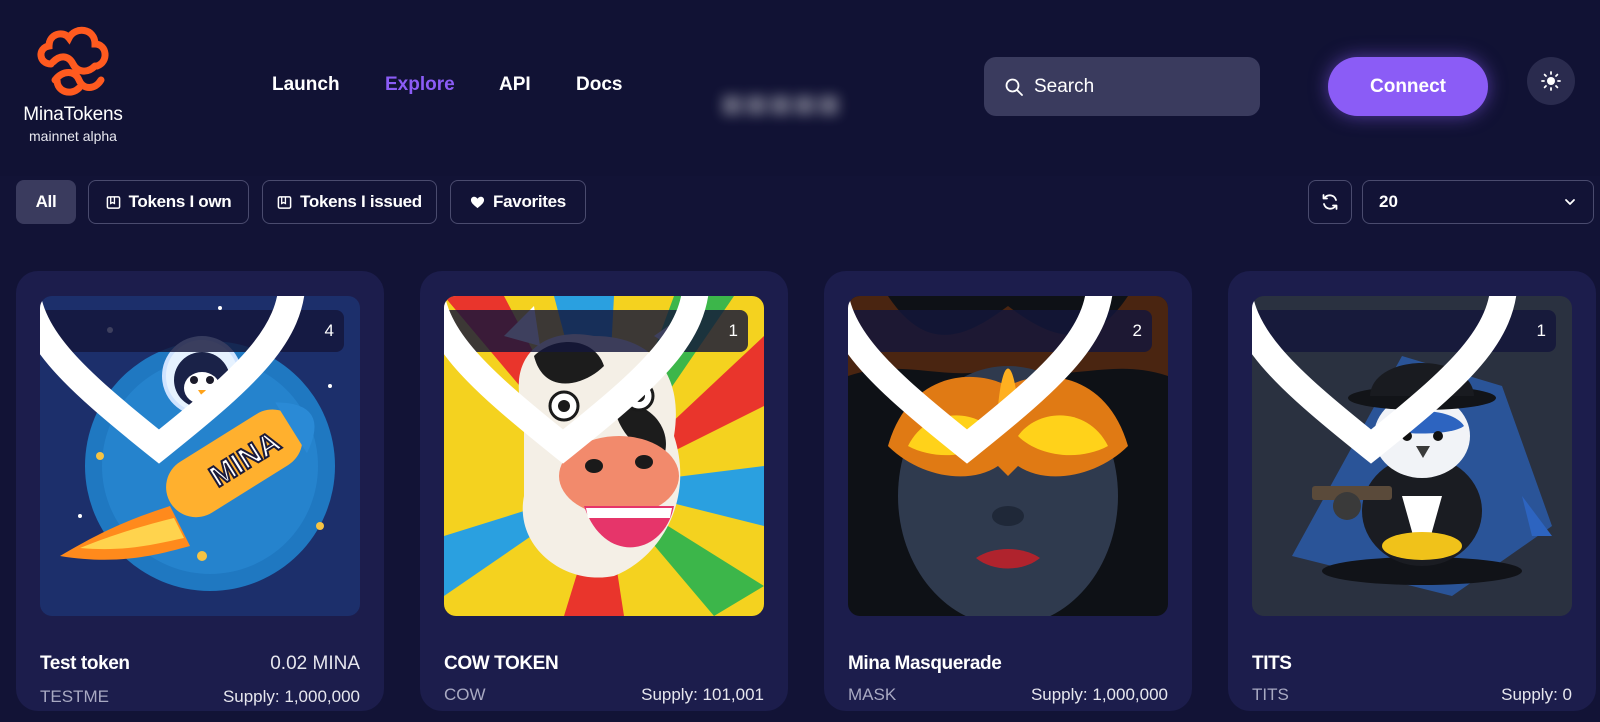 The height and width of the screenshot is (722, 1600). Describe the element at coordinates (1272, 663) in the screenshot. I see `token-name: TITS` at that location.